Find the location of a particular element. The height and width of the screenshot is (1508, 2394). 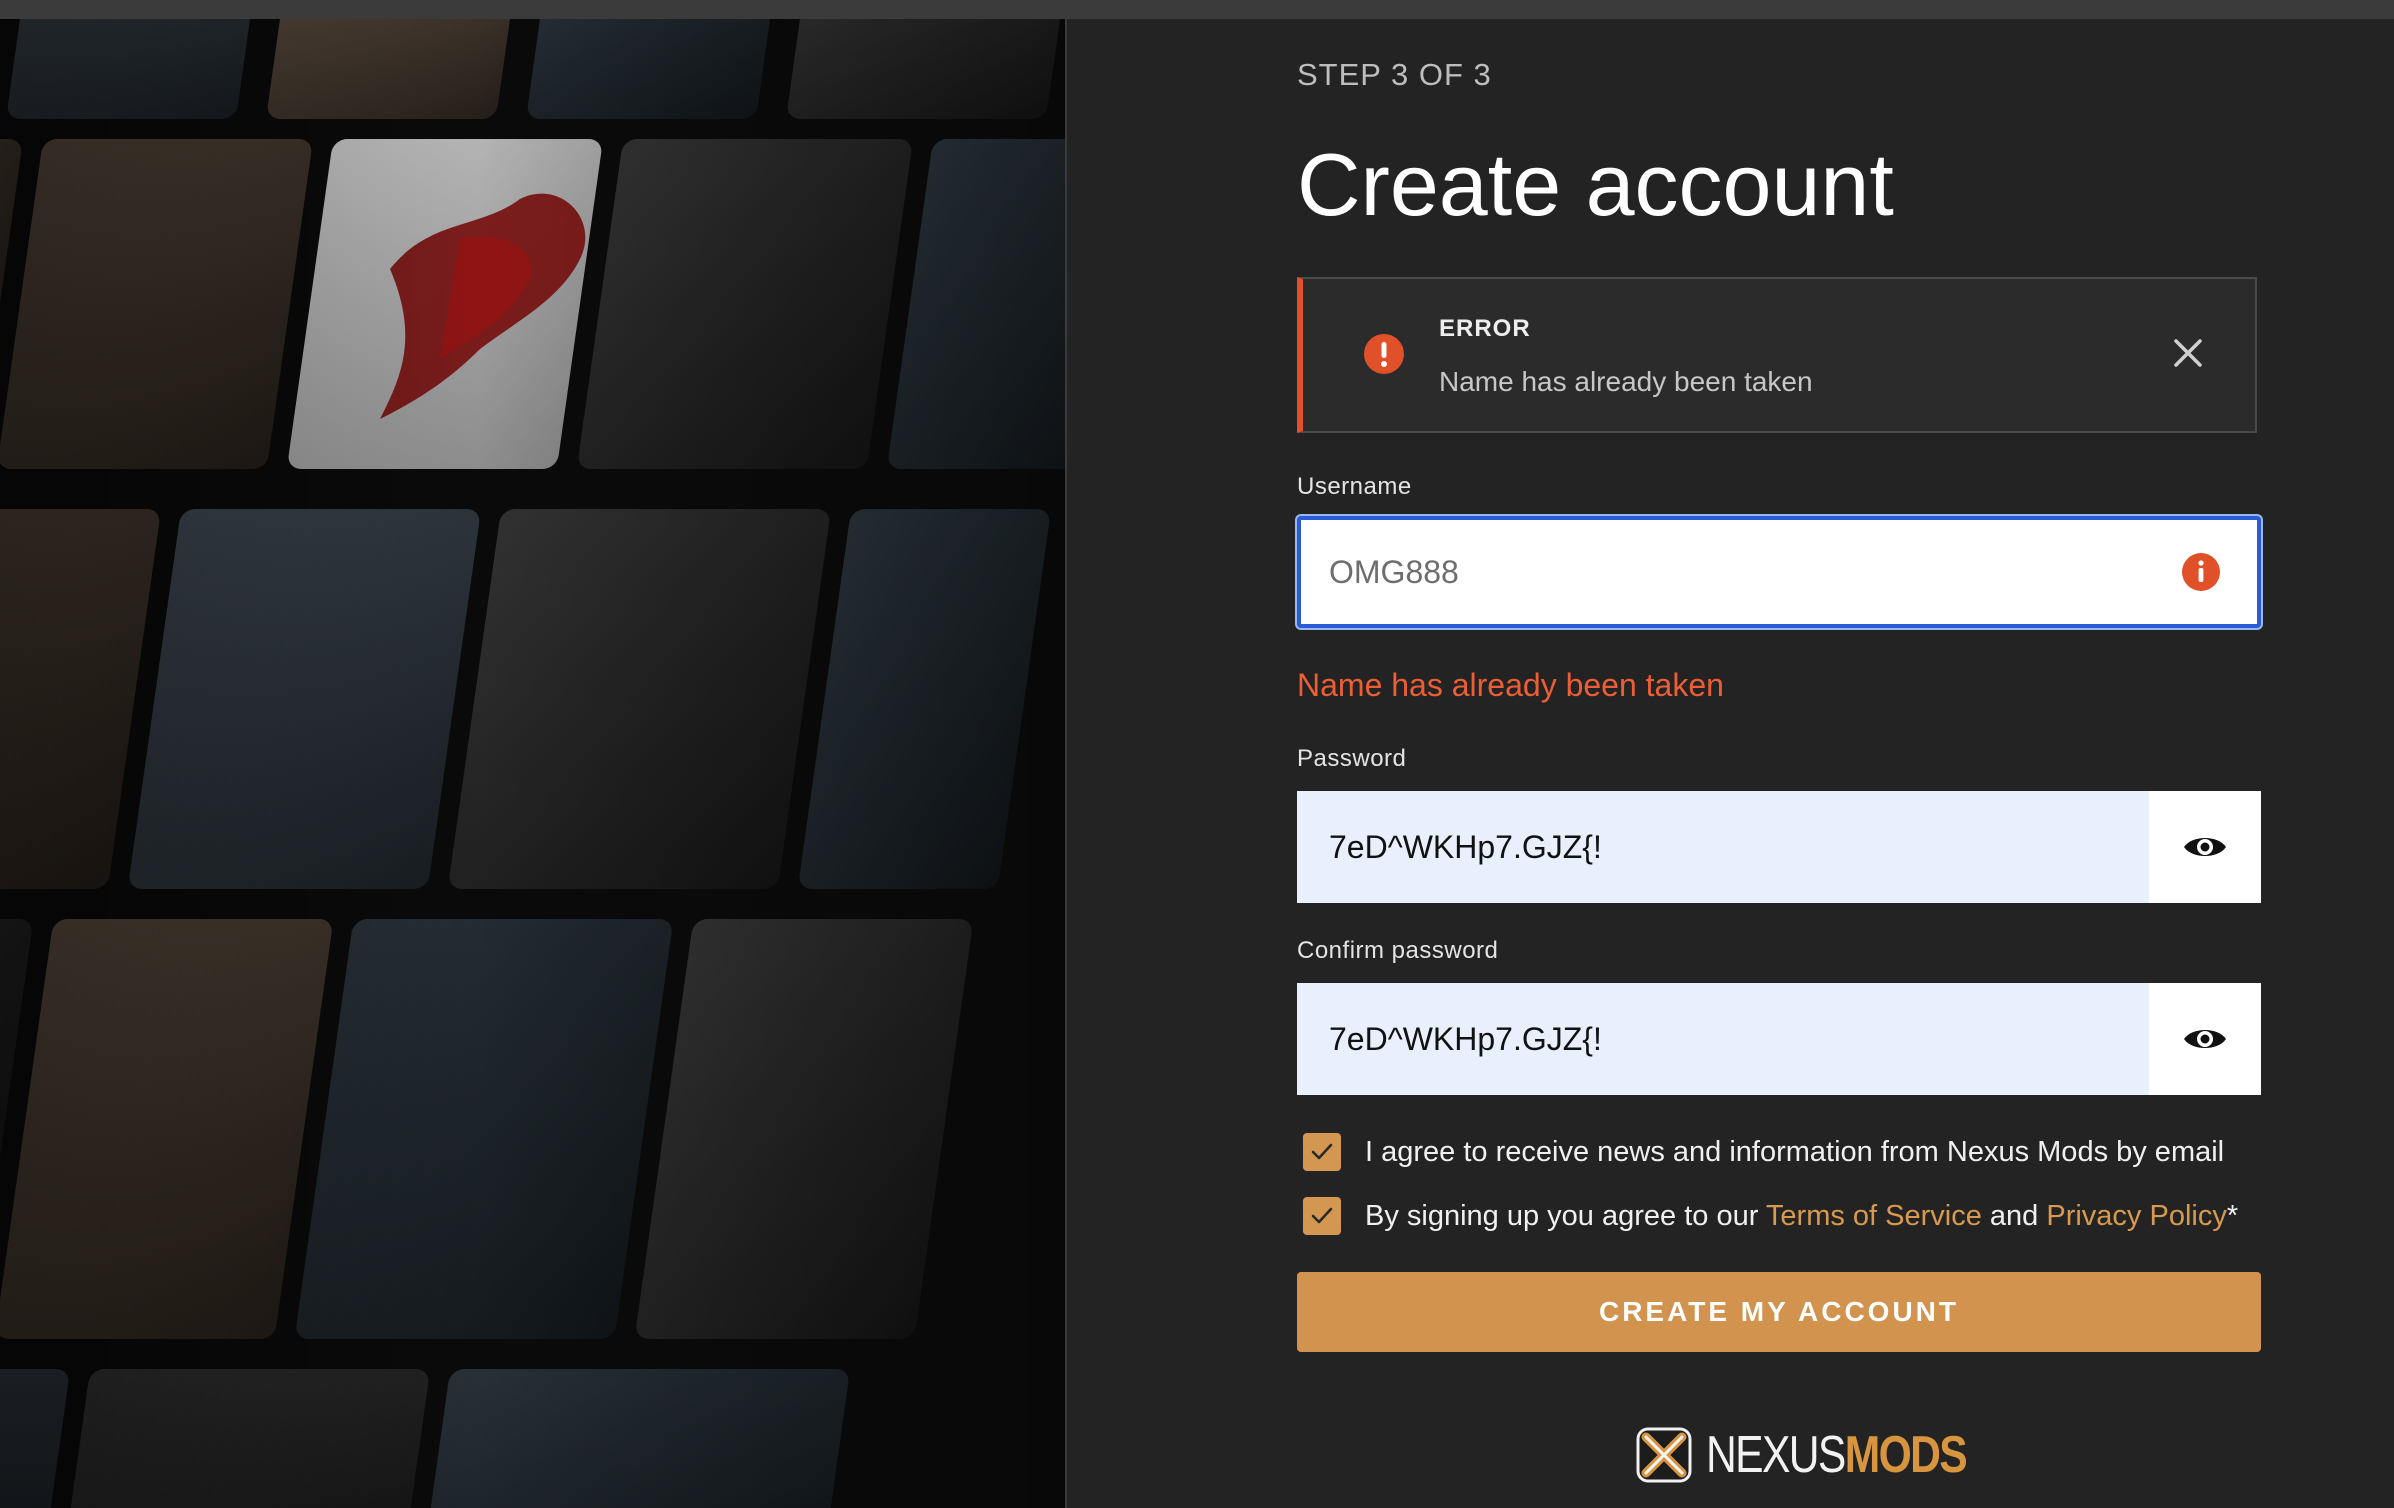

terms-of-service-link: Terms of Service is located at coordinates (1874, 1216).